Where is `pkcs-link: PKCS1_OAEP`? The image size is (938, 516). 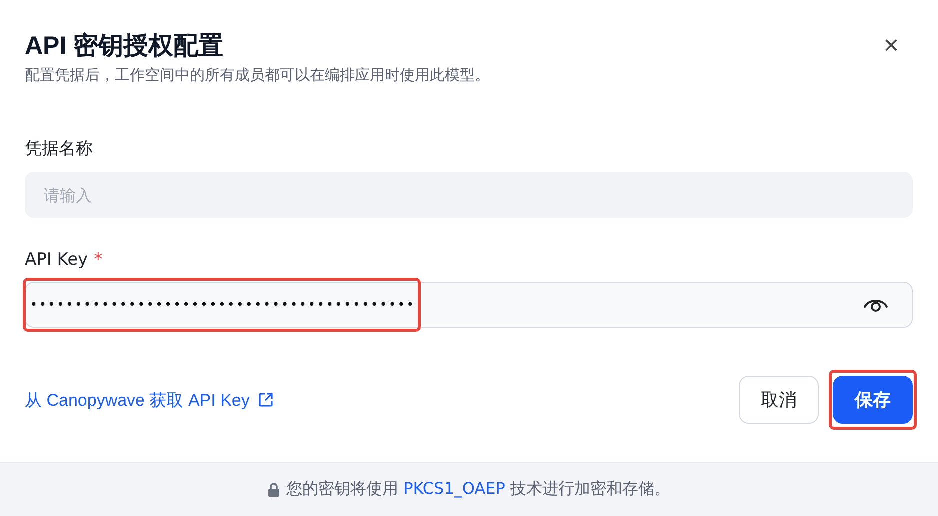 pkcs-link: PKCS1_OAEP is located at coordinates (455, 488).